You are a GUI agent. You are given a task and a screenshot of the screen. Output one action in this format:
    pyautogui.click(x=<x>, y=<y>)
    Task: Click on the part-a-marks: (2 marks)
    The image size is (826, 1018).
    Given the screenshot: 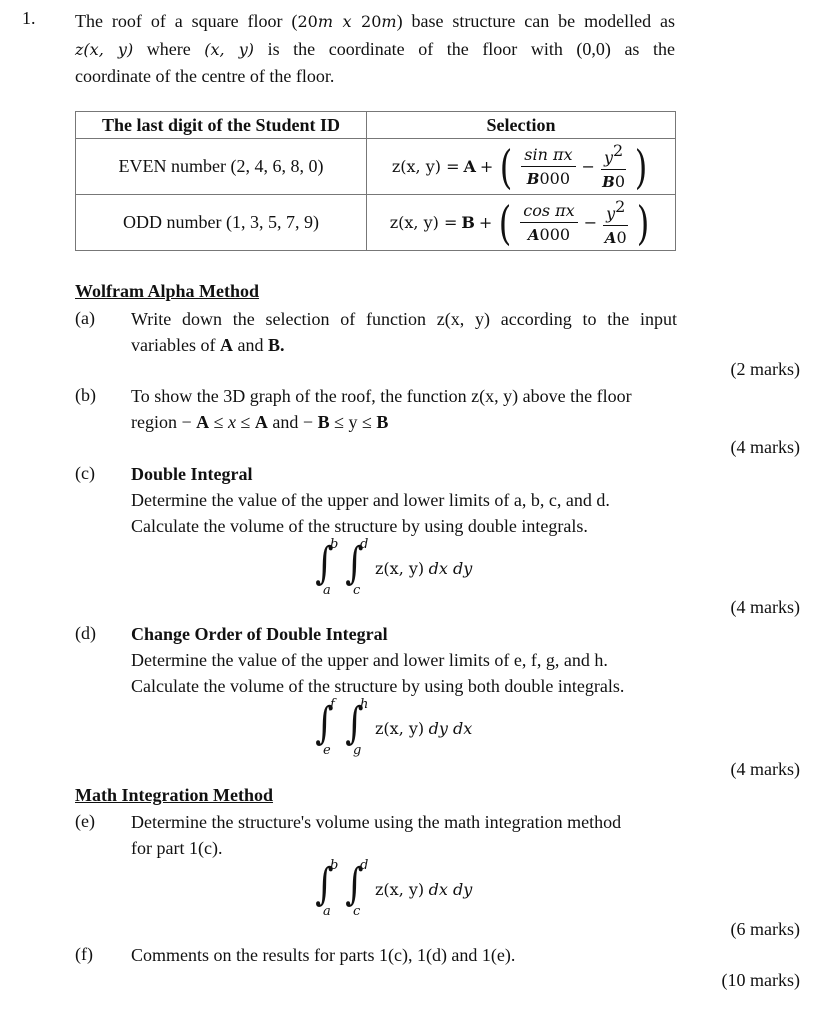 What is the action you would take?
    pyautogui.click(x=765, y=369)
    